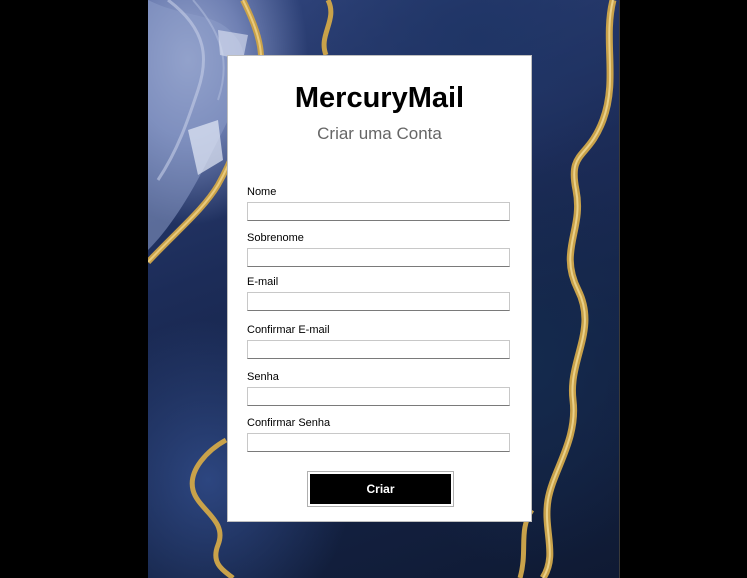 Image resolution: width=747 pixels, height=578 pixels. I want to click on first-name-input, so click(378, 211).